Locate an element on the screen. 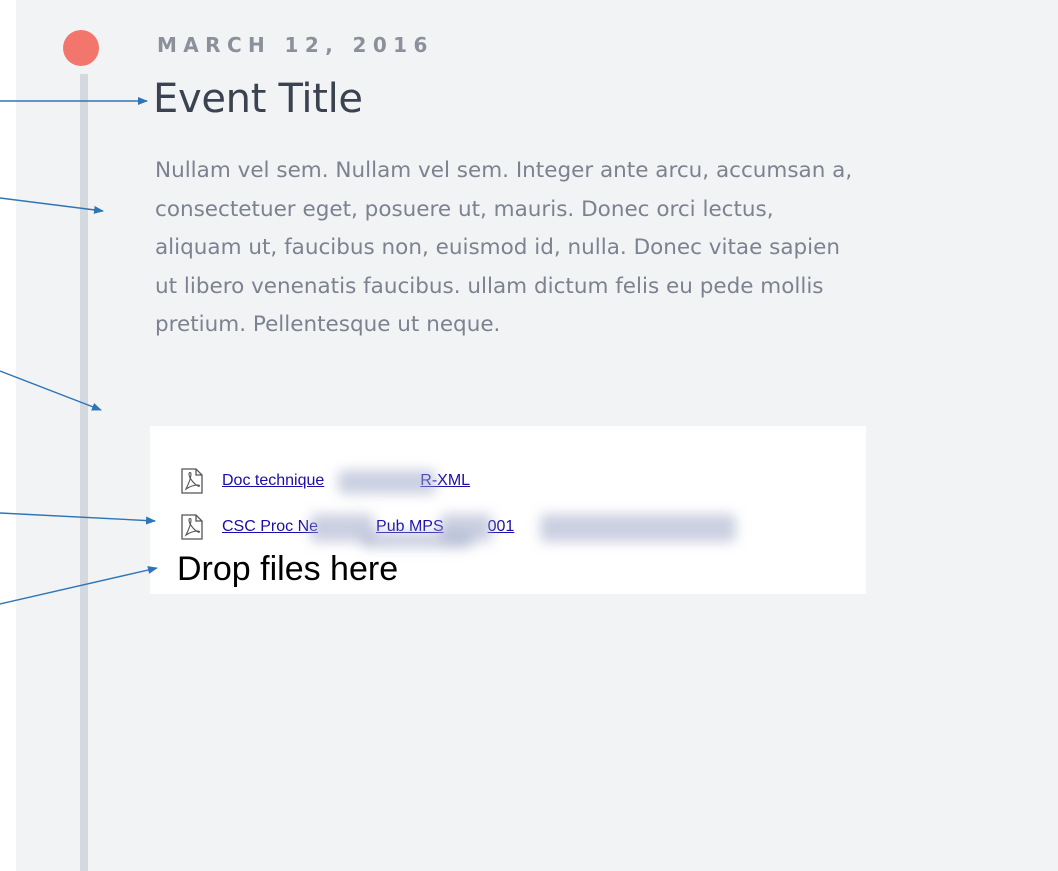  attachment-link: Doc technique R-XML is located at coordinates (346, 482).